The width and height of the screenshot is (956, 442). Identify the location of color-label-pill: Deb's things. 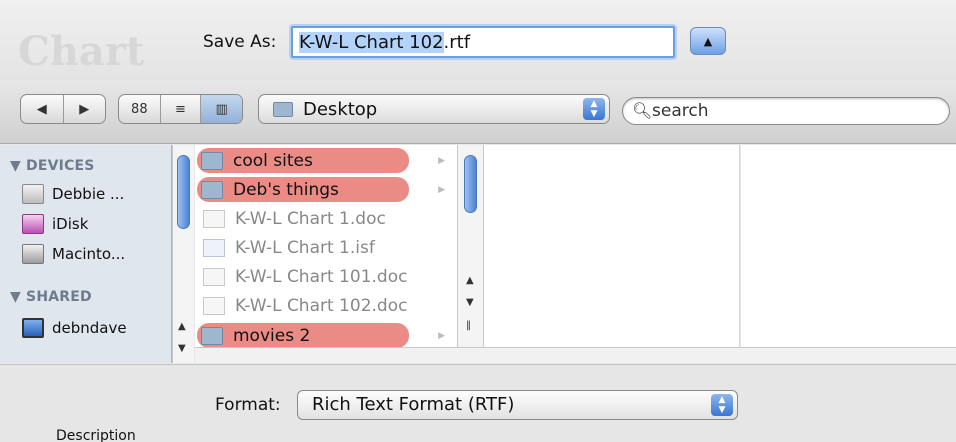
(303, 189).